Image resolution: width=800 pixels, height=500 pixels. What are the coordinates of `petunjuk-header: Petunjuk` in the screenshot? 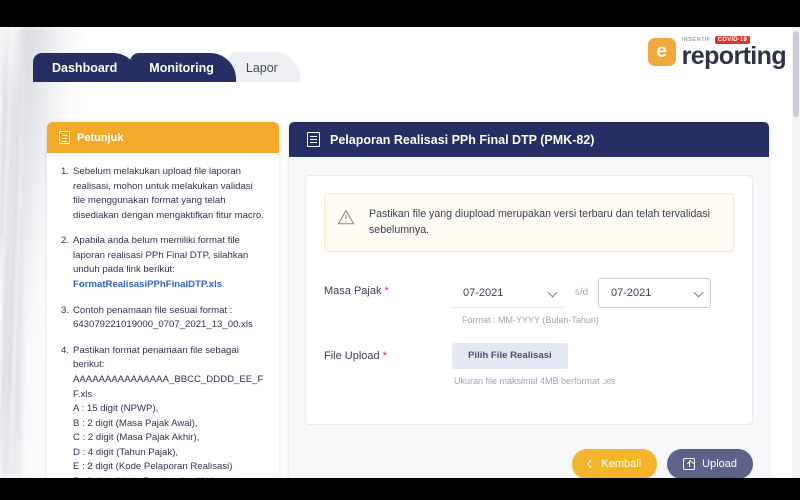 It's located at (163, 137).